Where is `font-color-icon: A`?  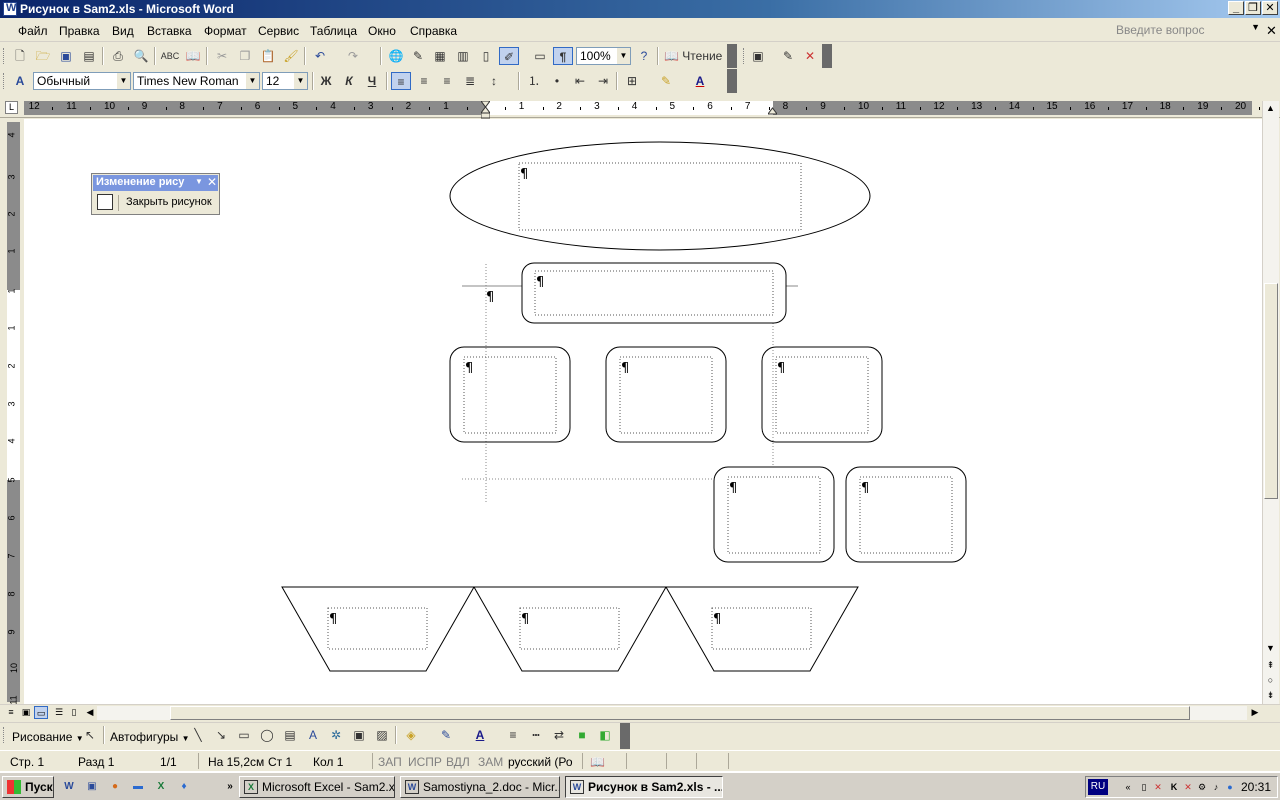
font-color-icon: A is located at coordinates (700, 81).